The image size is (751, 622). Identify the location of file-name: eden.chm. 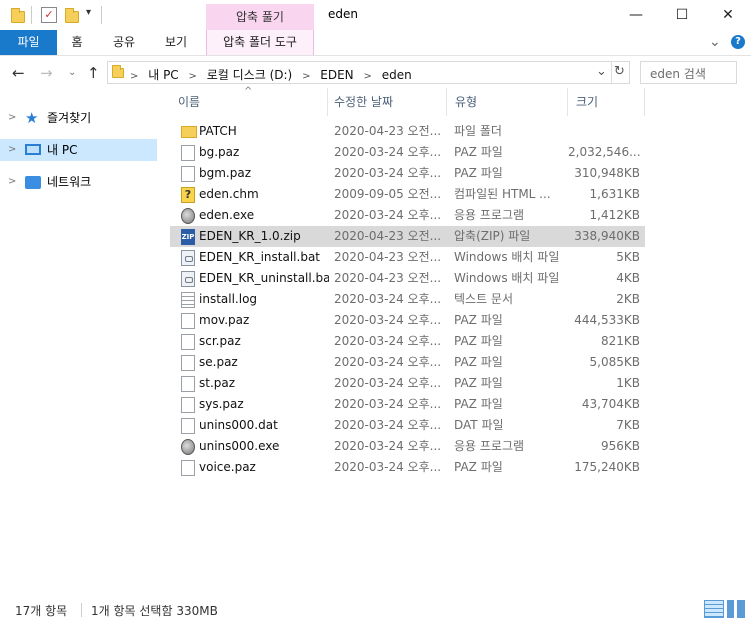
(229, 194).